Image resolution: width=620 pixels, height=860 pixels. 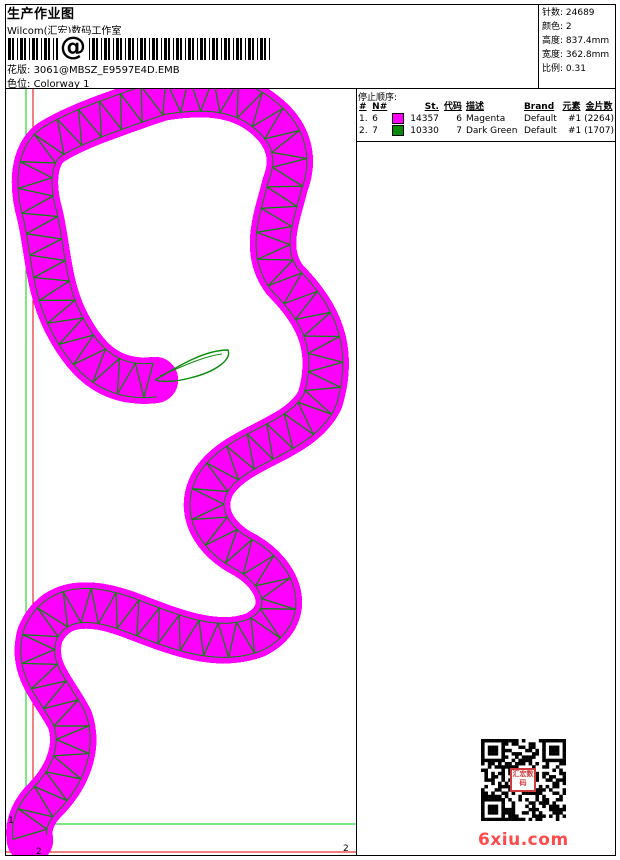 I want to click on table-rule, so click(x=486, y=141).